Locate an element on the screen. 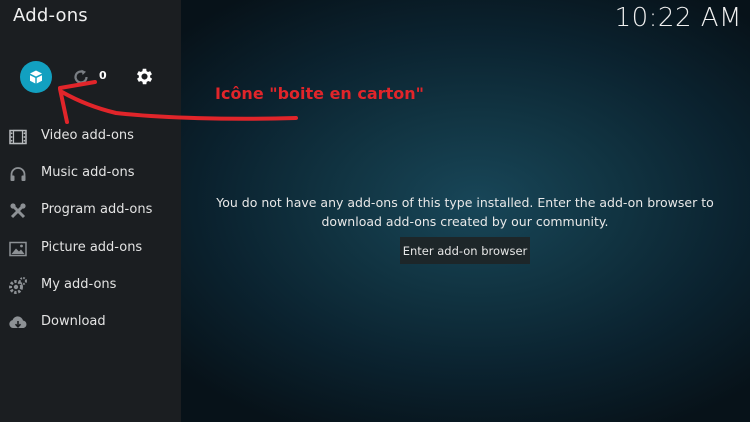 The image size is (750, 422). sidebar-item-label: Picture add-ons is located at coordinates (92, 247).